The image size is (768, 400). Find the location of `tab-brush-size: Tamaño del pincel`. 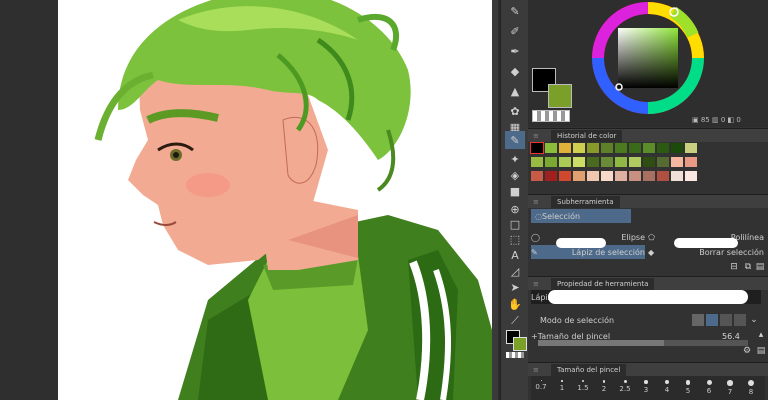

tab-brush-size: Tamaño del pincel is located at coordinates (589, 369).